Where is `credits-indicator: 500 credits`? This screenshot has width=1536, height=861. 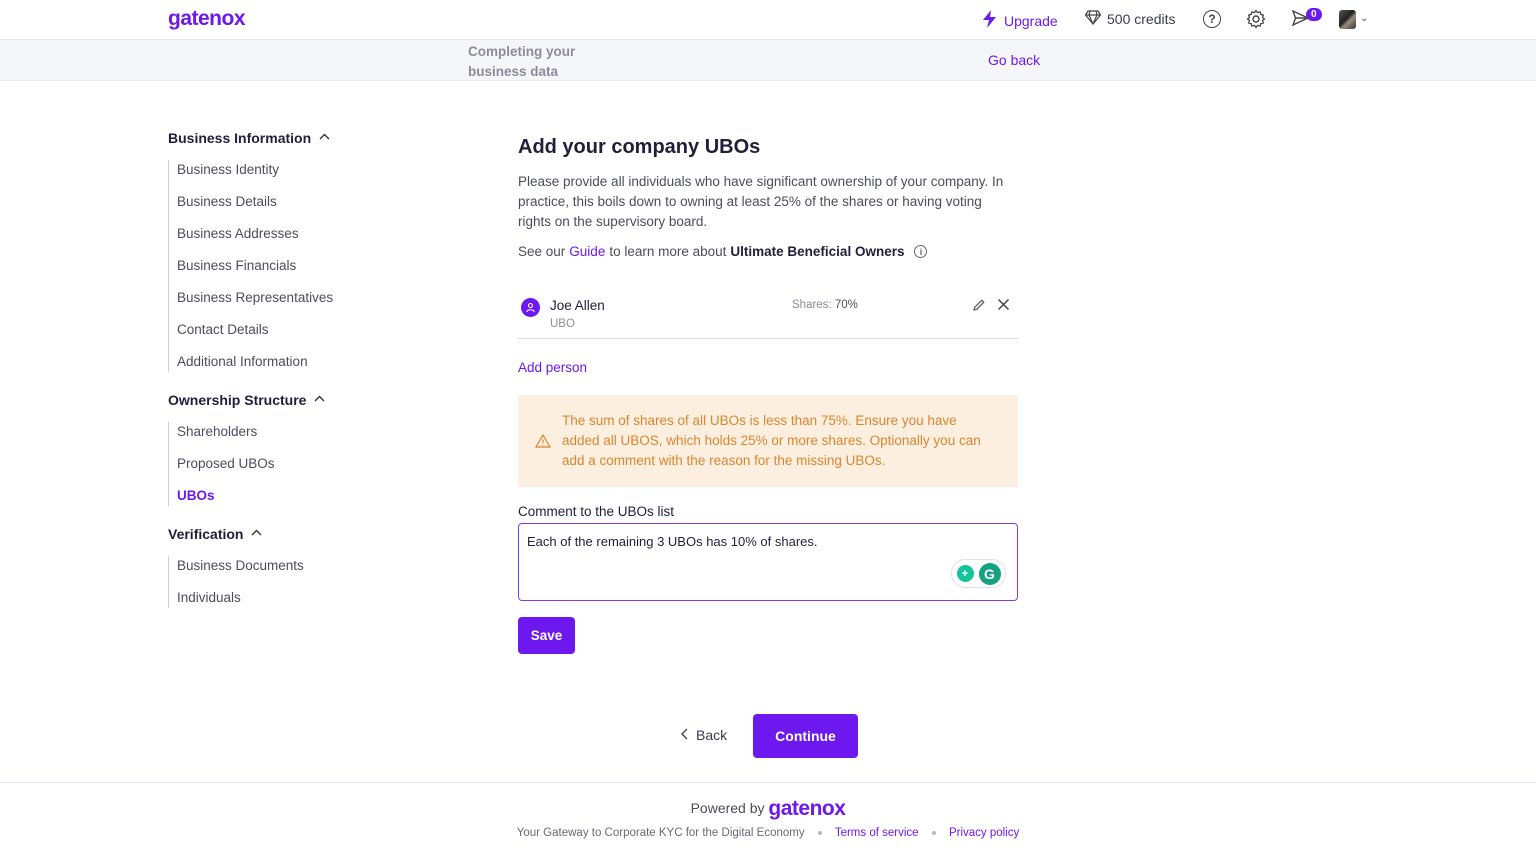
credits-indicator: 500 credits is located at coordinates (1130, 19).